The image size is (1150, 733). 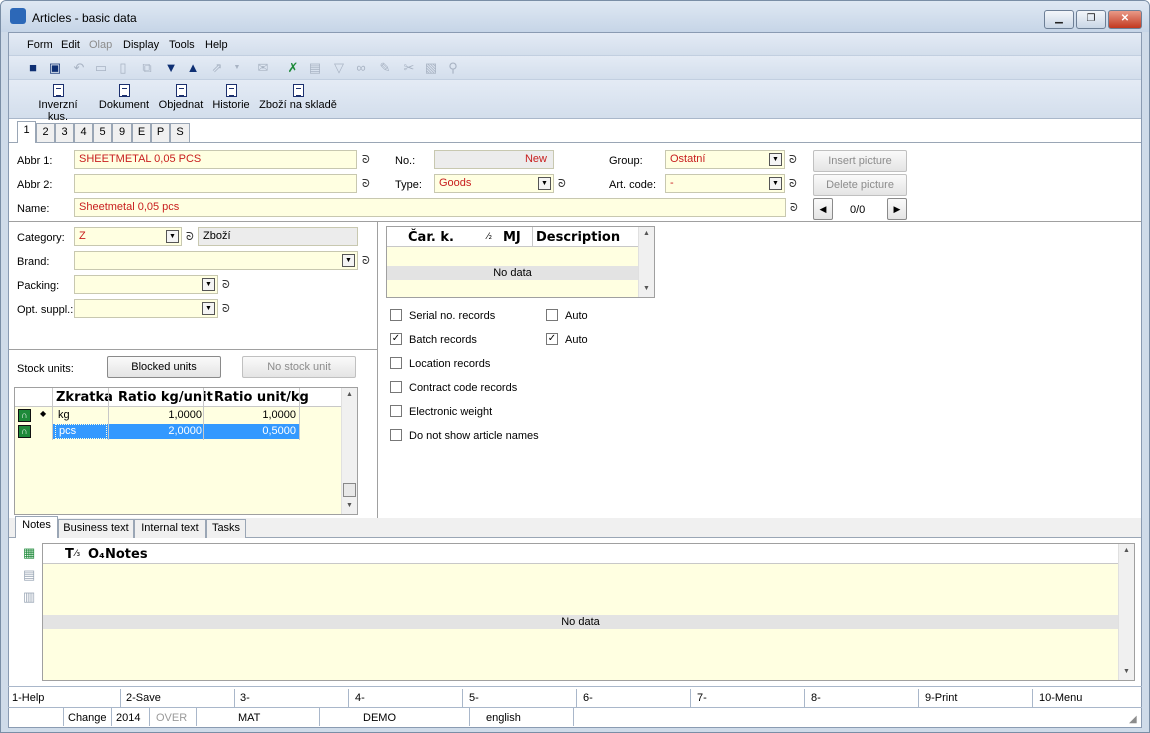 I want to click on tab-2: 2, so click(x=45, y=132).